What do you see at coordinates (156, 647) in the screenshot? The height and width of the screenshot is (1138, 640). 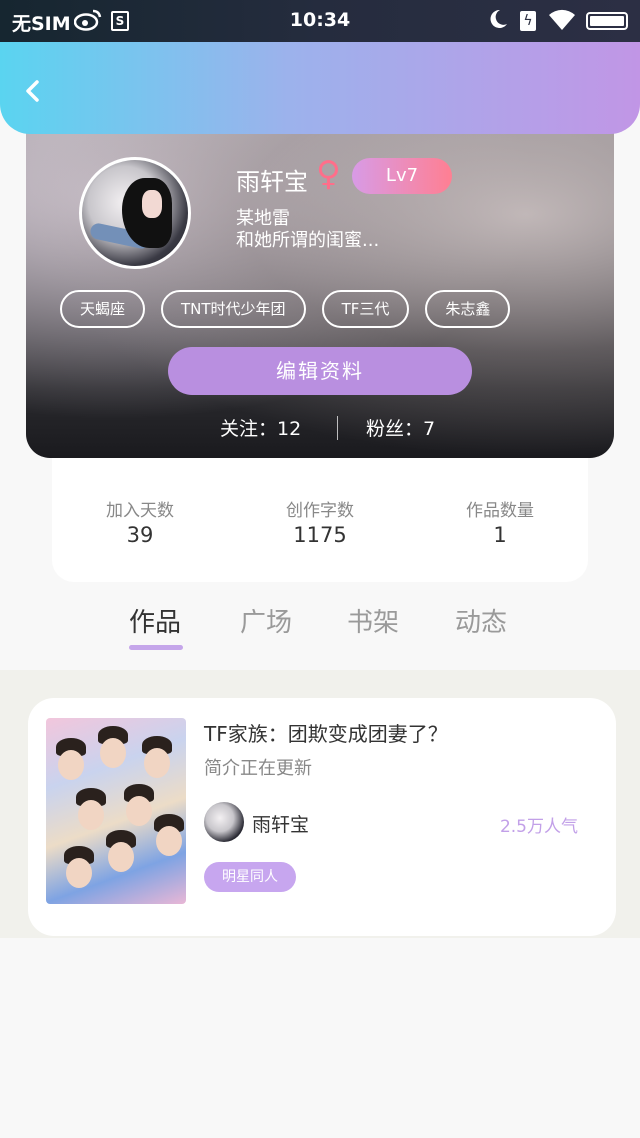 I see `active-tab-indicator` at bounding box center [156, 647].